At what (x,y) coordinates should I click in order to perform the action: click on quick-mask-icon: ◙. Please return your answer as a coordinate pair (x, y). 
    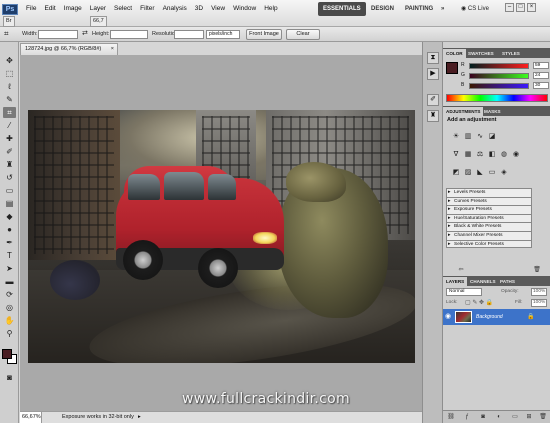
    Looking at the image, I should click on (9, 377).